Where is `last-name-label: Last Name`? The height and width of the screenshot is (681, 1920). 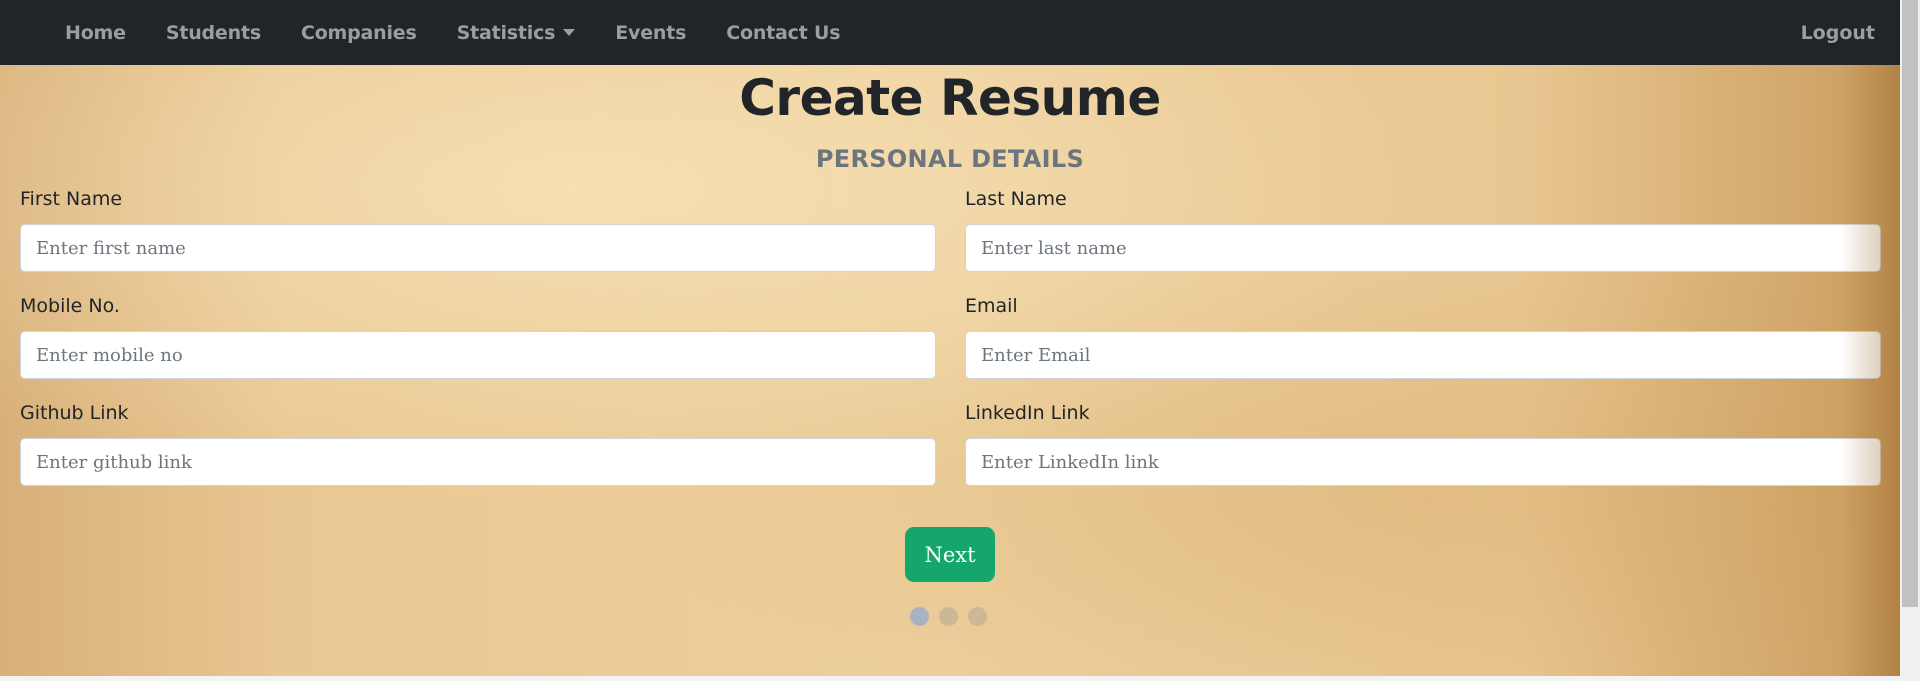 last-name-label: Last Name is located at coordinates (1016, 199).